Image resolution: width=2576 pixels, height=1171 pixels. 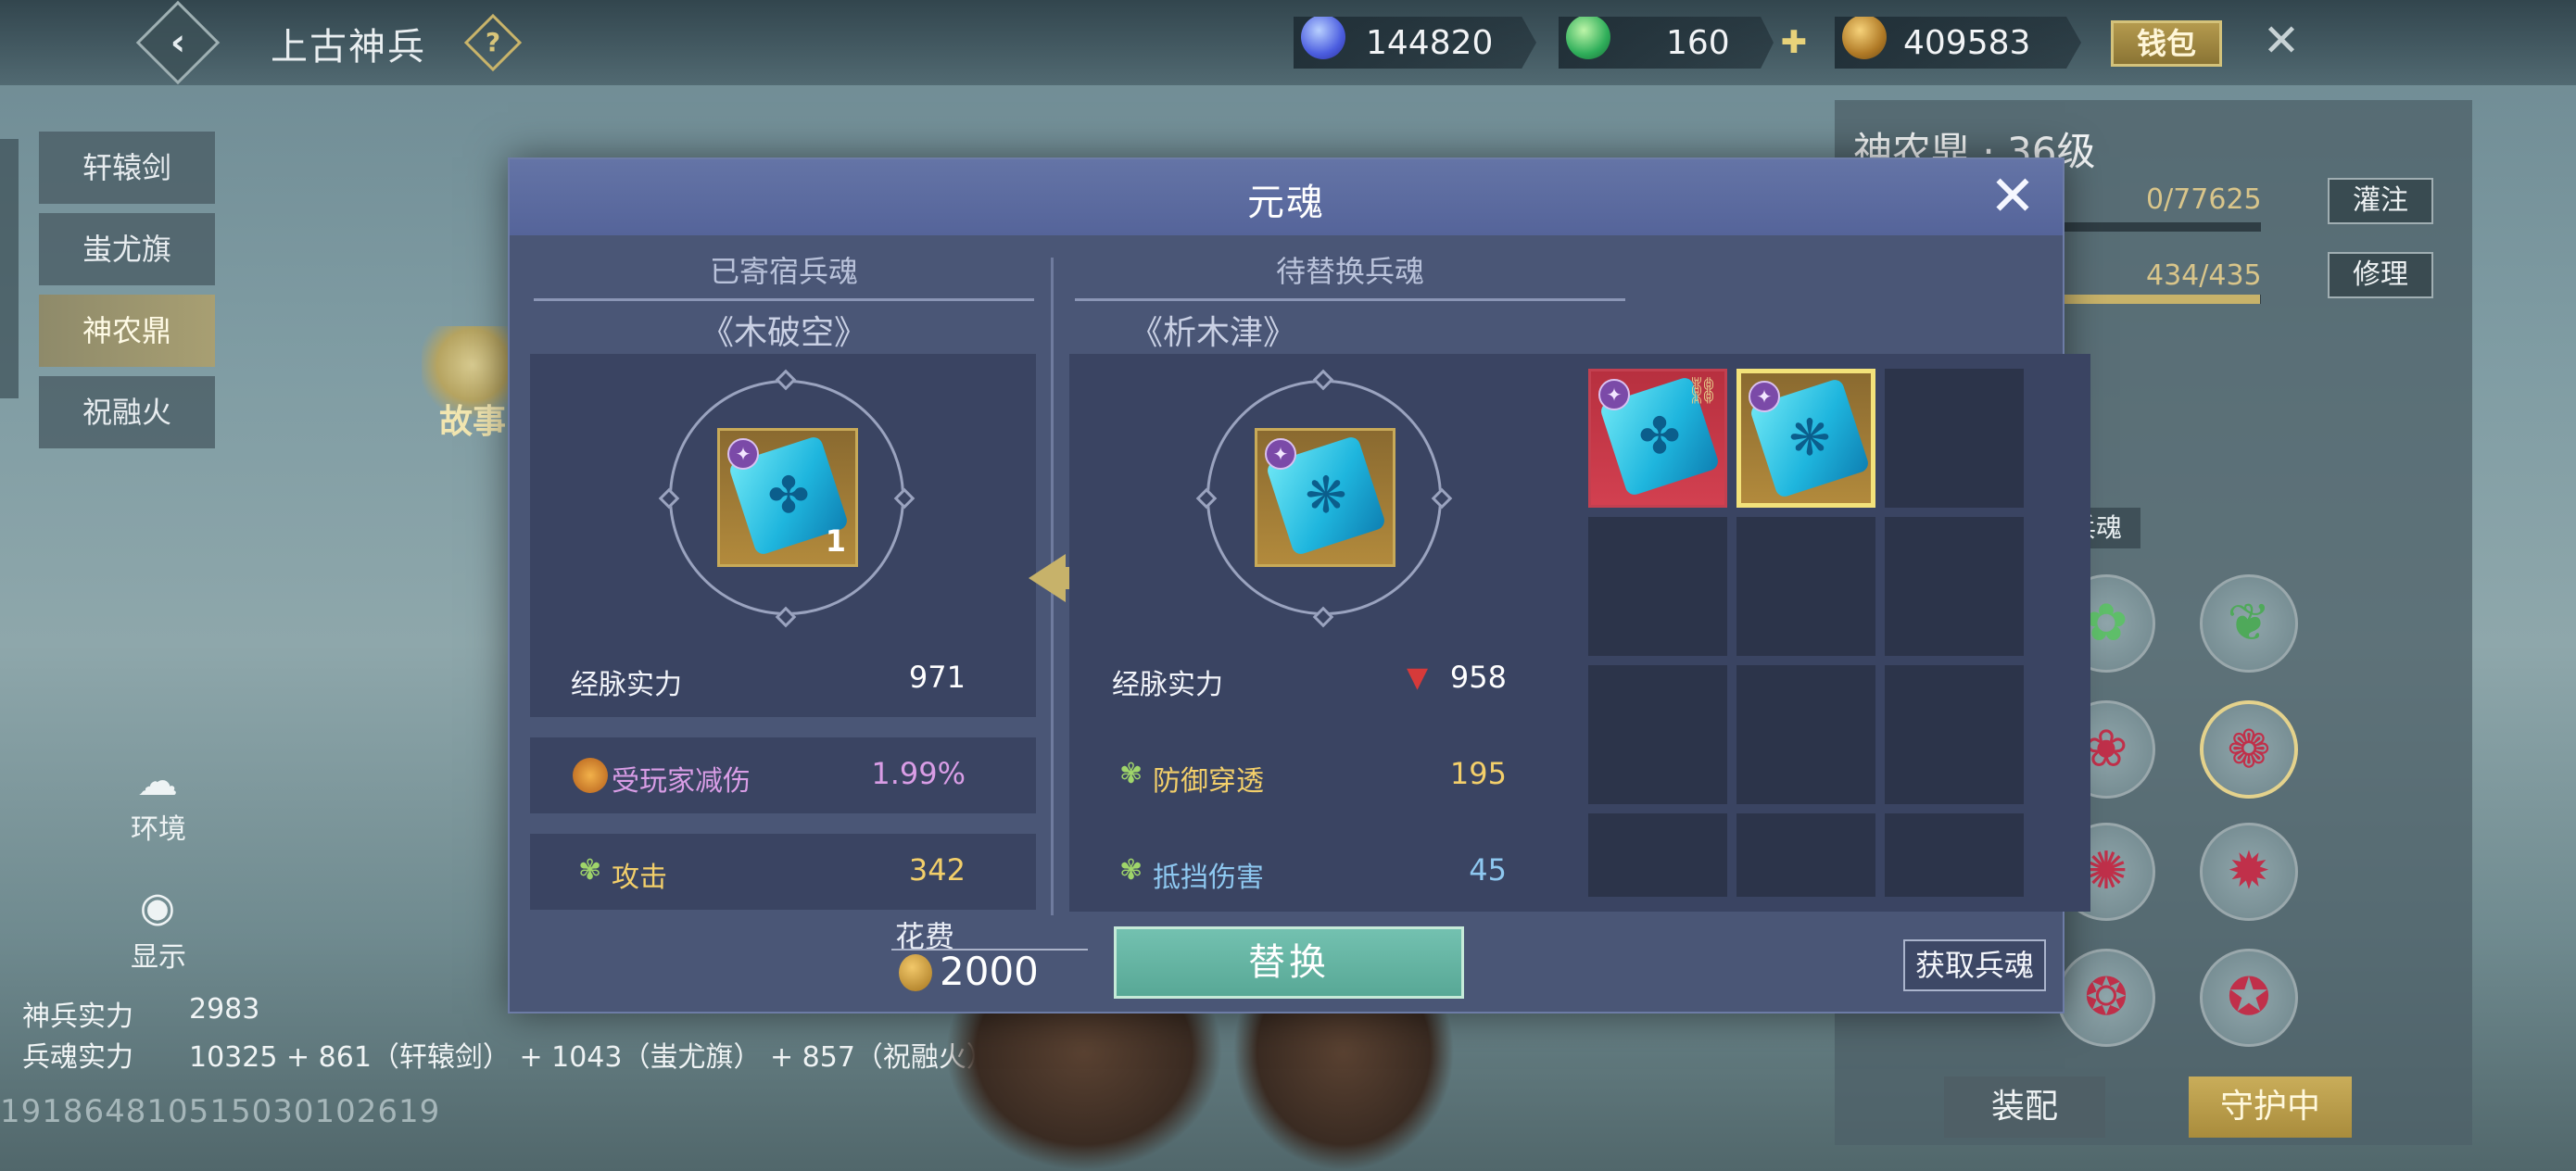 What do you see at coordinates (783, 872) in the screenshot?
I see `stat-row: ✾ 攻击 342` at bounding box center [783, 872].